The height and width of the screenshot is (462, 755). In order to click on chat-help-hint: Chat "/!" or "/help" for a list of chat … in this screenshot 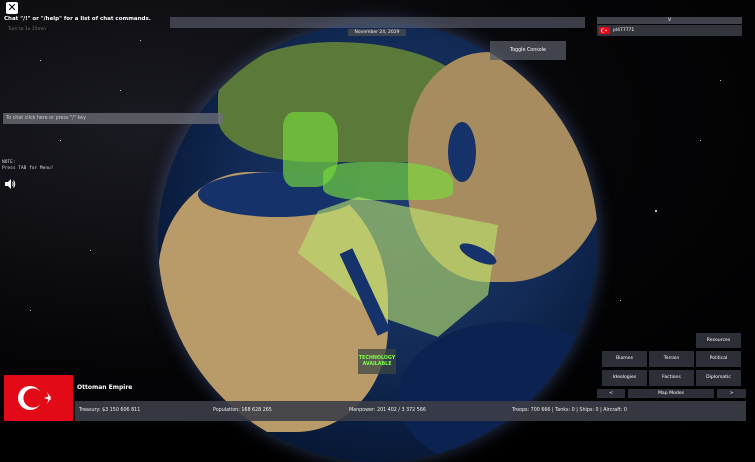, I will do `click(77, 19)`.